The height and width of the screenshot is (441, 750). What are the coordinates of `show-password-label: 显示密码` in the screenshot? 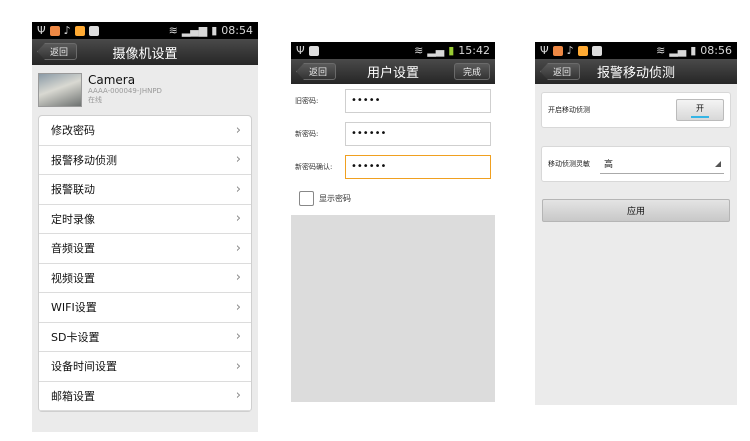 It's located at (335, 198).